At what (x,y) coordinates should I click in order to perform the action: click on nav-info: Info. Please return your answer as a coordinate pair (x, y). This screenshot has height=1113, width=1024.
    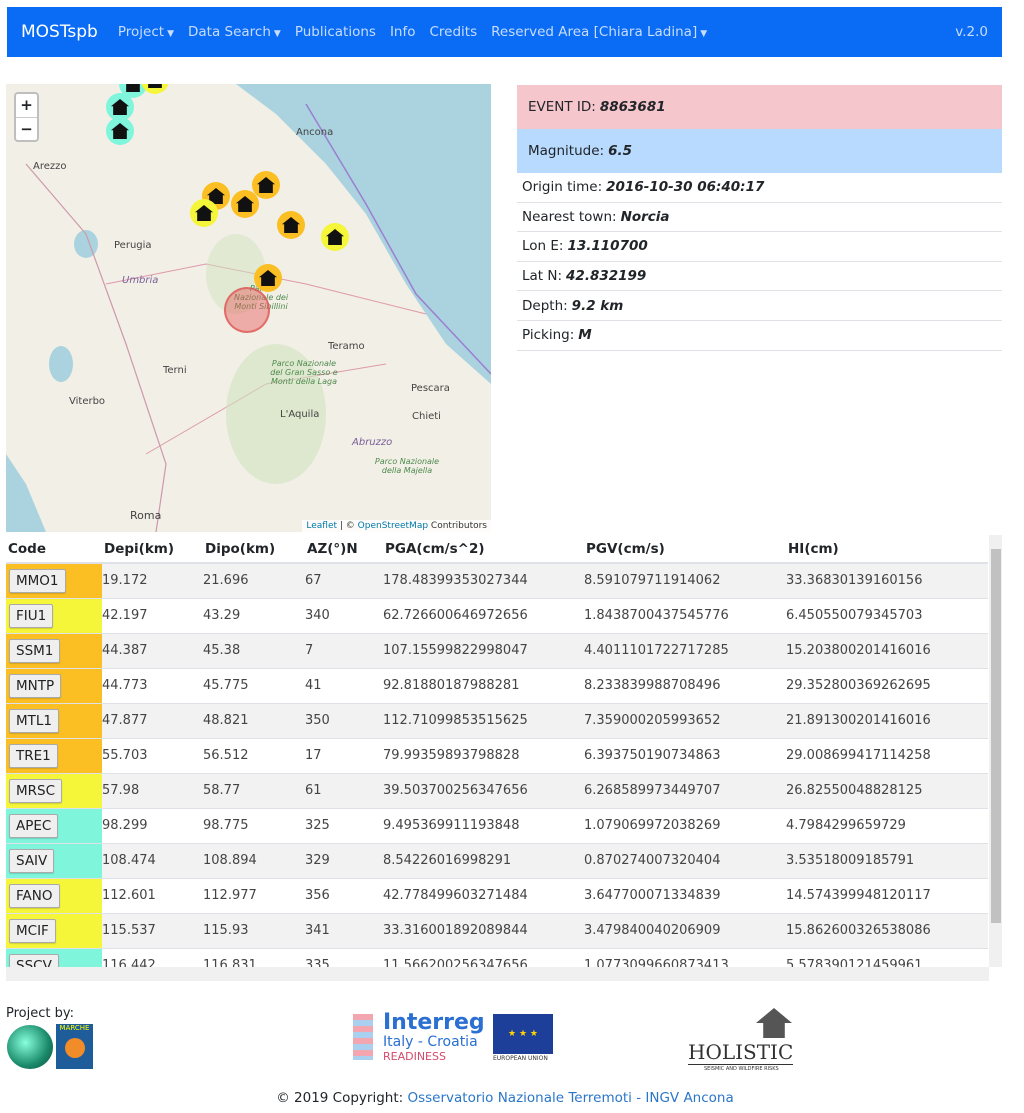
    Looking at the image, I should click on (403, 32).